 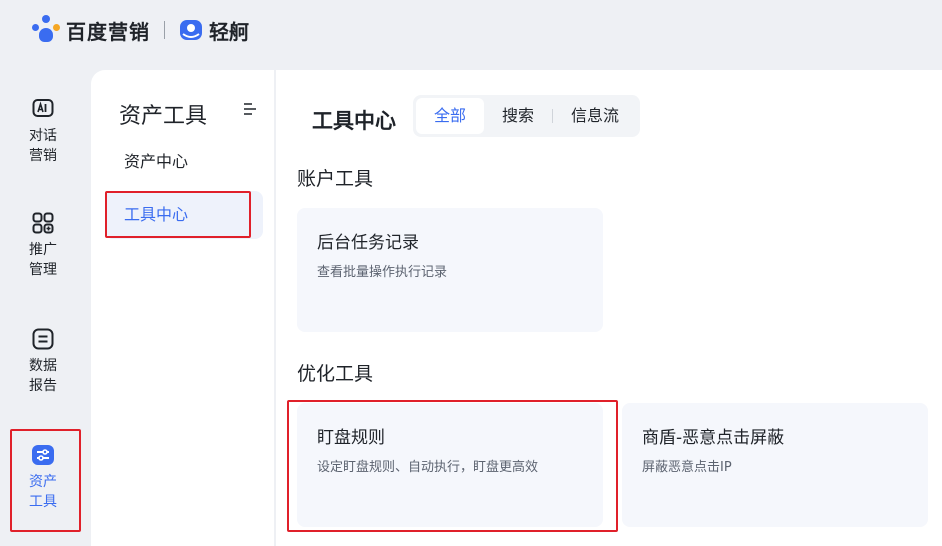 I want to click on rail-item-asset-tools: 资产 工具, so click(x=43, y=477).